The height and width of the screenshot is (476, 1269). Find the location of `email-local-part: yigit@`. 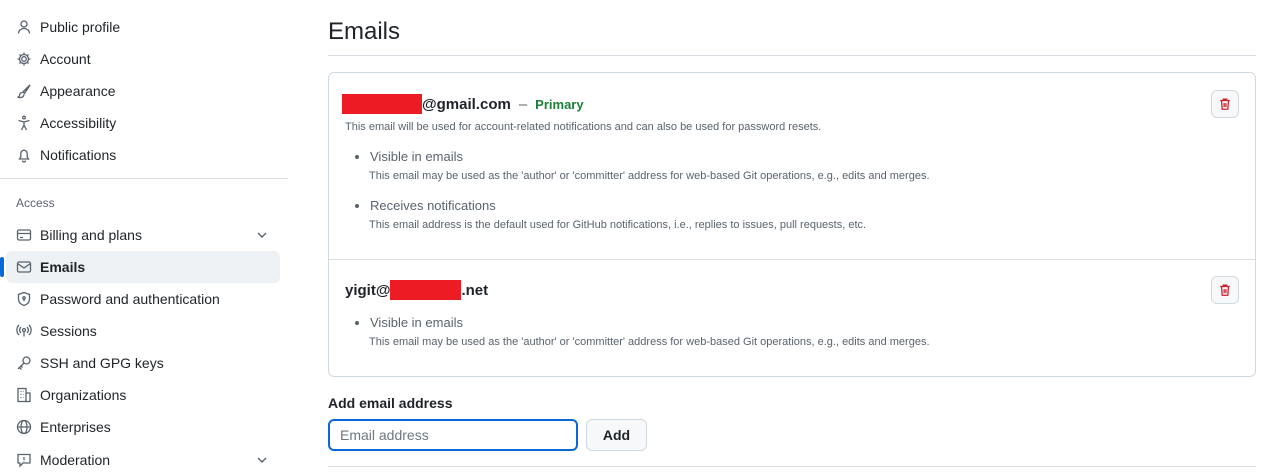

email-local-part: yigit@ is located at coordinates (368, 290).